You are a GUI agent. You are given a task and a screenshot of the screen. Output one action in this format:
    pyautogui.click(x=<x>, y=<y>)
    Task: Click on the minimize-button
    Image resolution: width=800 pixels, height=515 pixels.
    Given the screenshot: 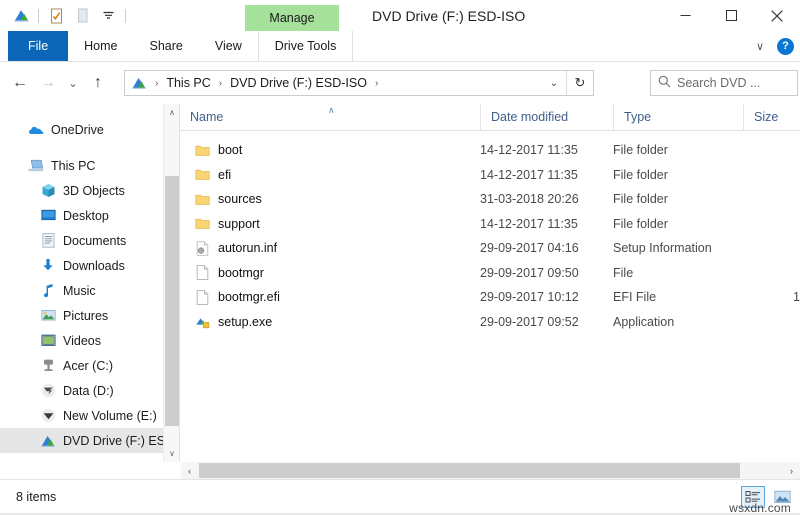 What is the action you would take?
    pyautogui.click(x=685, y=15)
    